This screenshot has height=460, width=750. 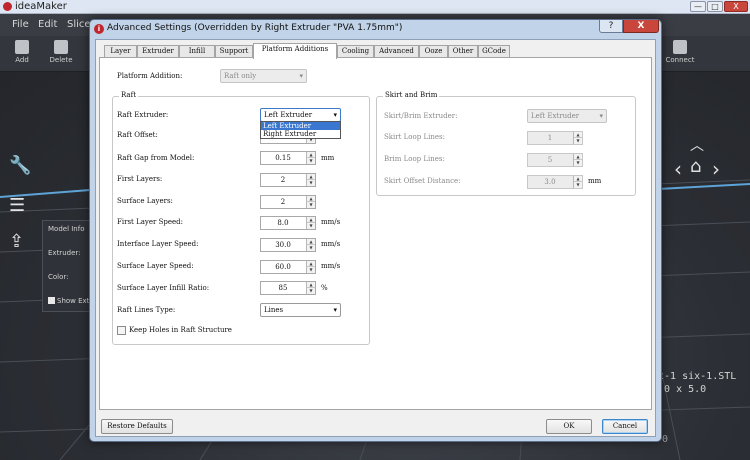 I want to click on add-button: Add, so click(x=22, y=54).